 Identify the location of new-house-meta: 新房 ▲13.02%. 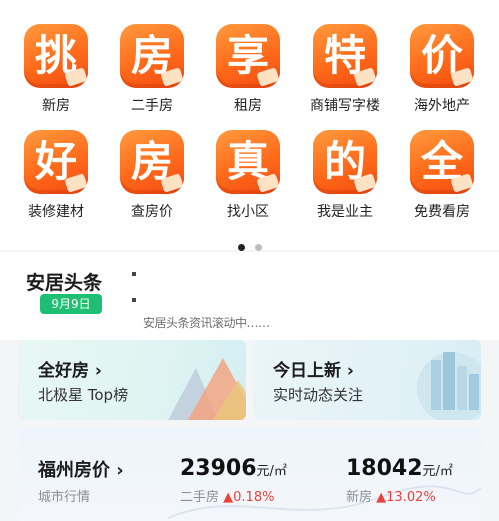
(391, 497).